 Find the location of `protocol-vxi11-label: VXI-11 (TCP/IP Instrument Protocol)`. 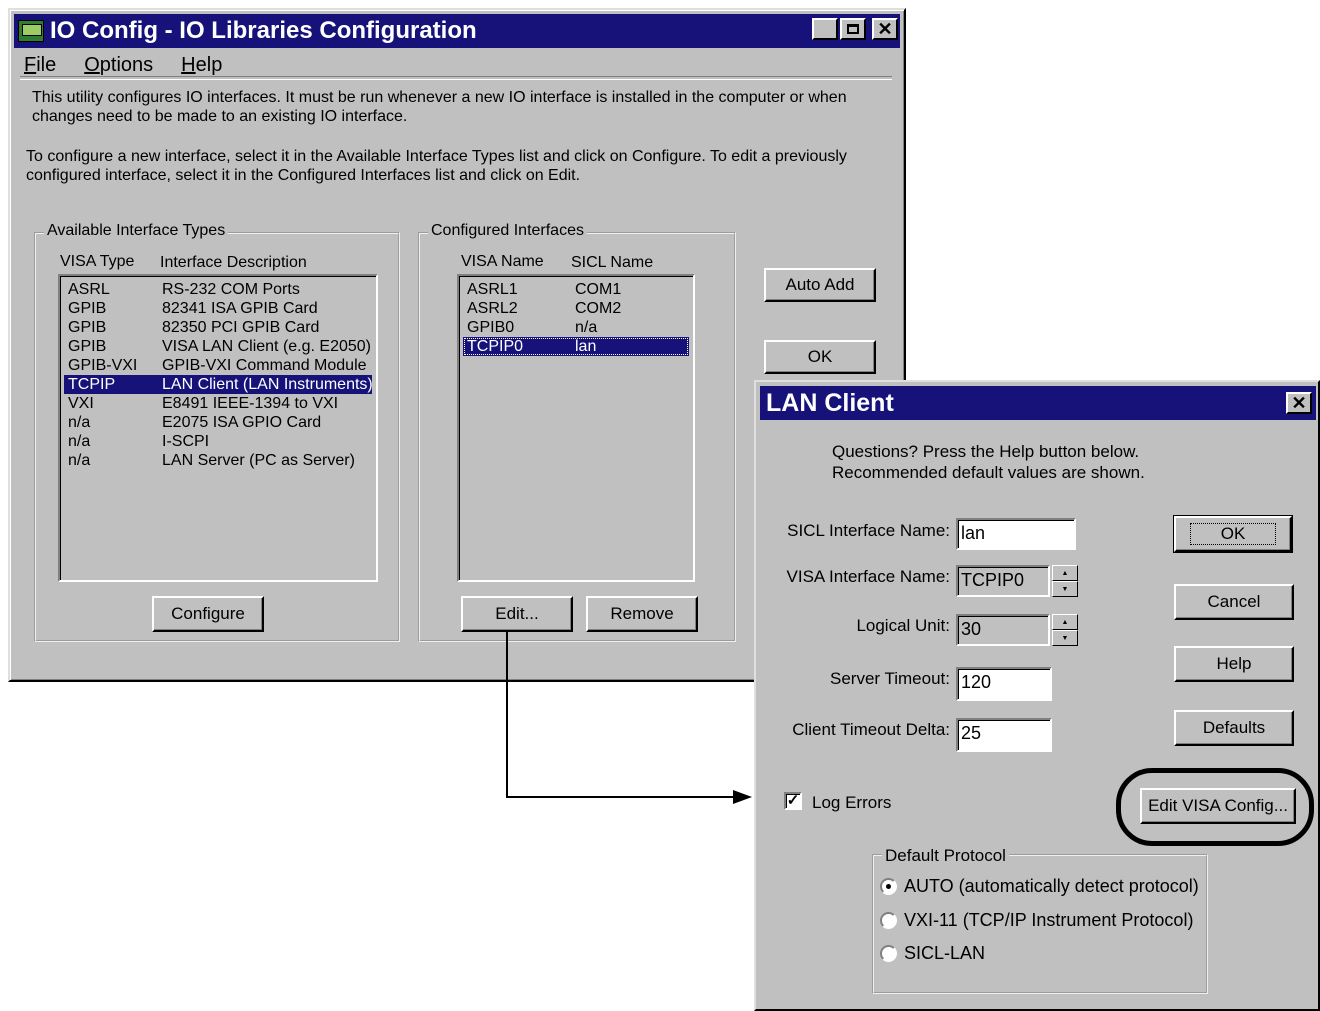

protocol-vxi11-label: VXI-11 (TCP/IP Instrument Protocol) is located at coordinates (1049, 920).